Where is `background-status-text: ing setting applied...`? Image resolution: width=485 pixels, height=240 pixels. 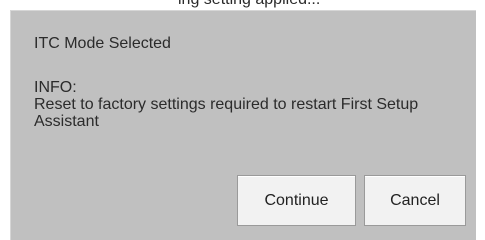
background-status-text: ing setting applied... is located at coordinates (249, 4).